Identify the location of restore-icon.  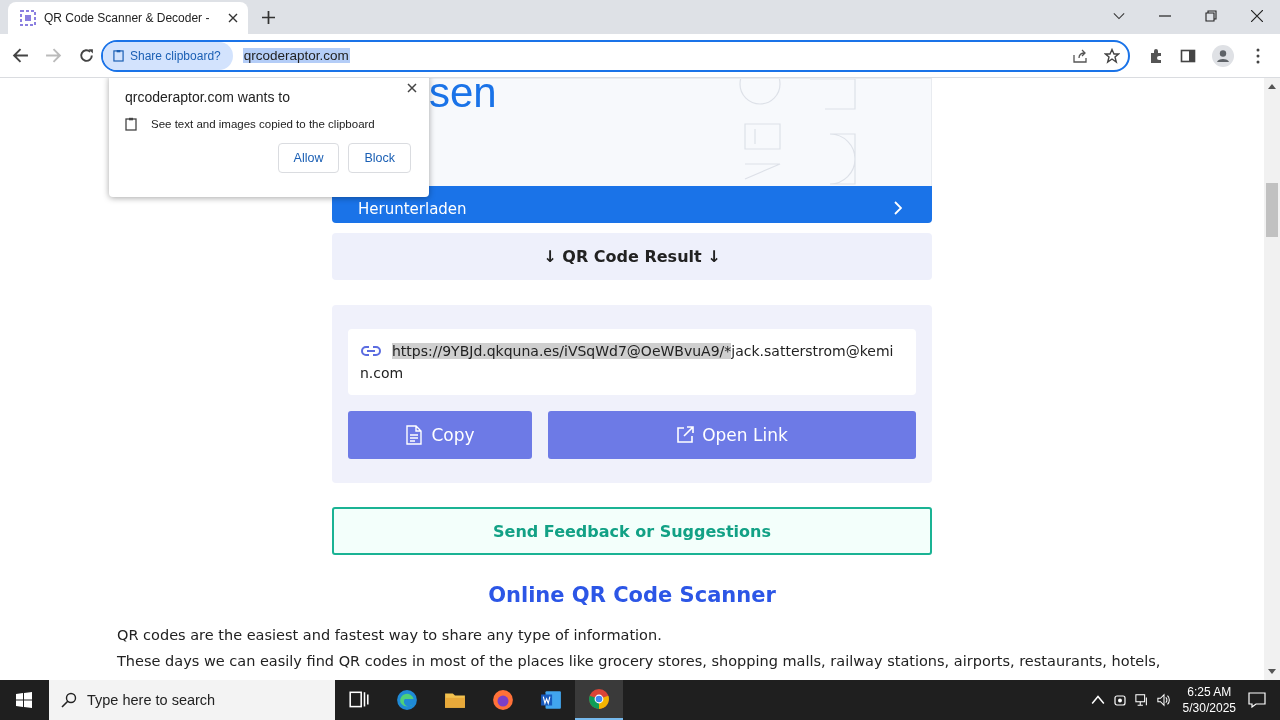
(1211, 16).